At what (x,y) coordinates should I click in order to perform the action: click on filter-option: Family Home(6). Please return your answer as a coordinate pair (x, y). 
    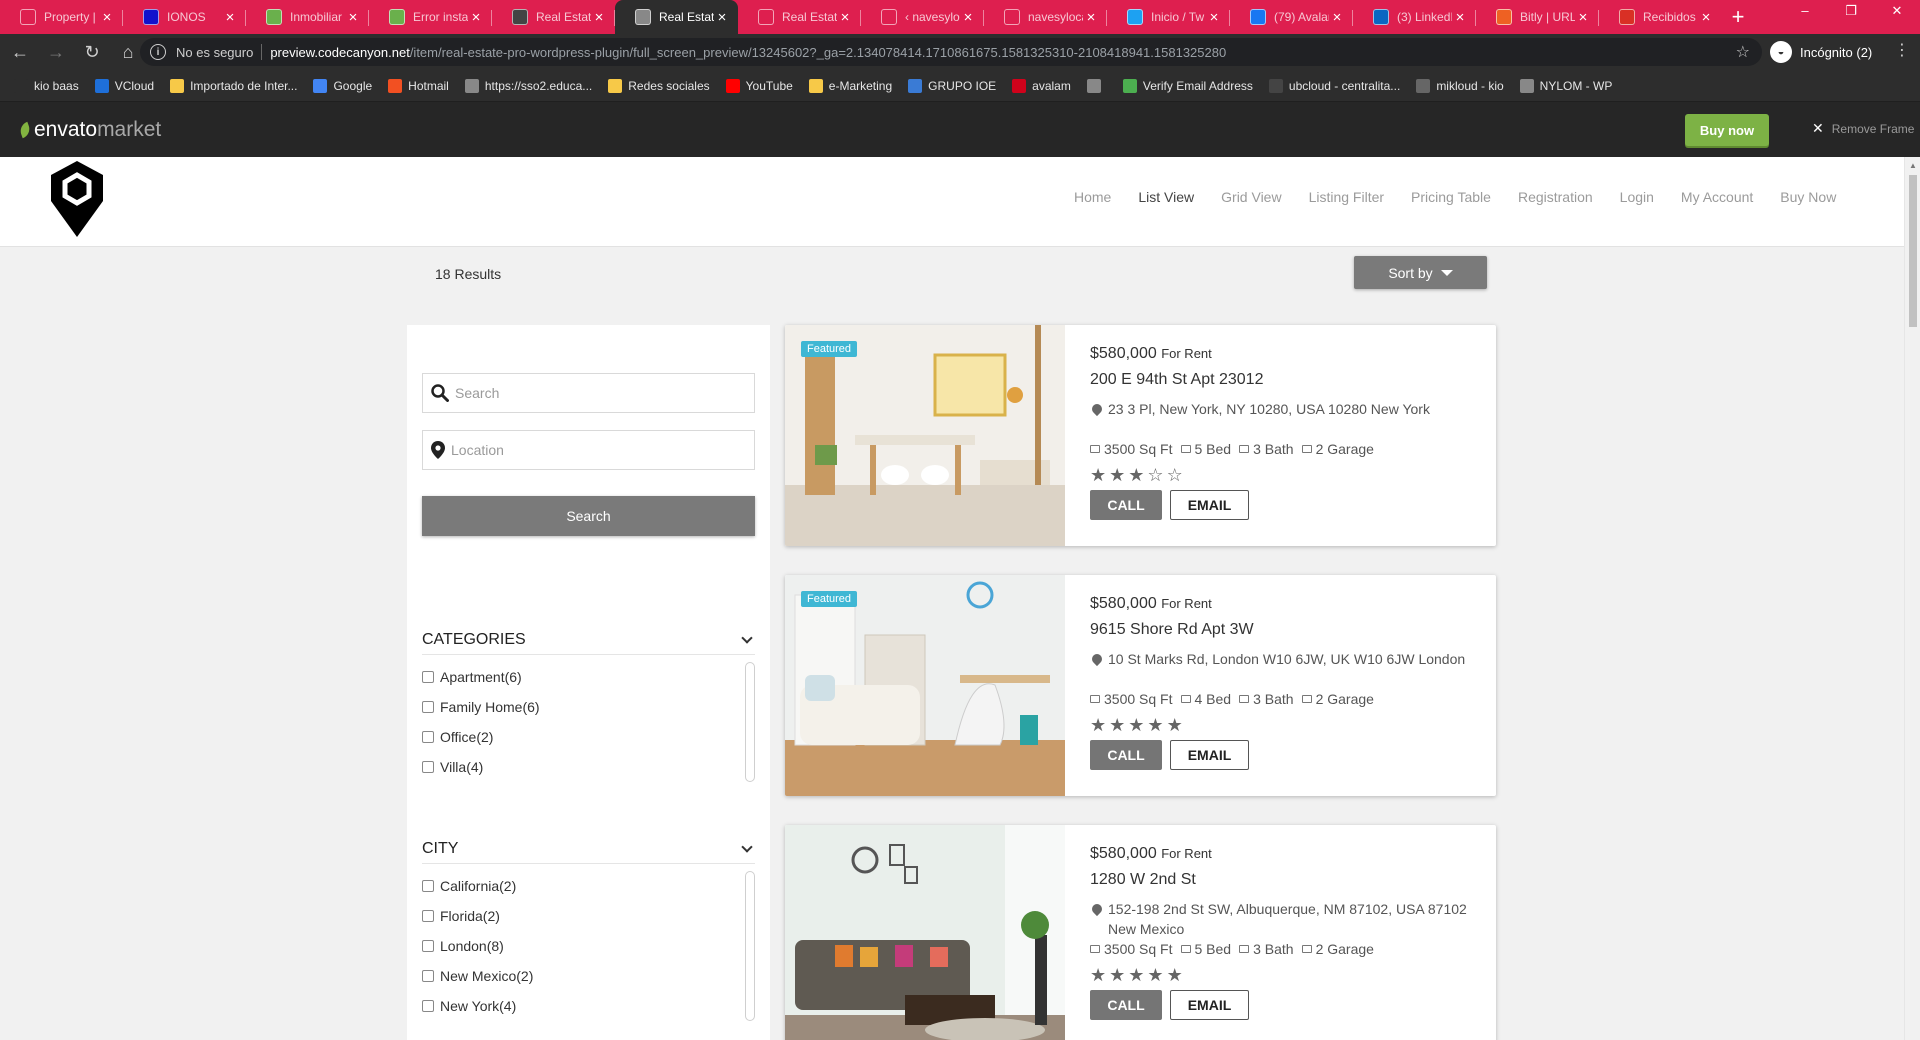
    Looking at the image, I should click on (588, 707).